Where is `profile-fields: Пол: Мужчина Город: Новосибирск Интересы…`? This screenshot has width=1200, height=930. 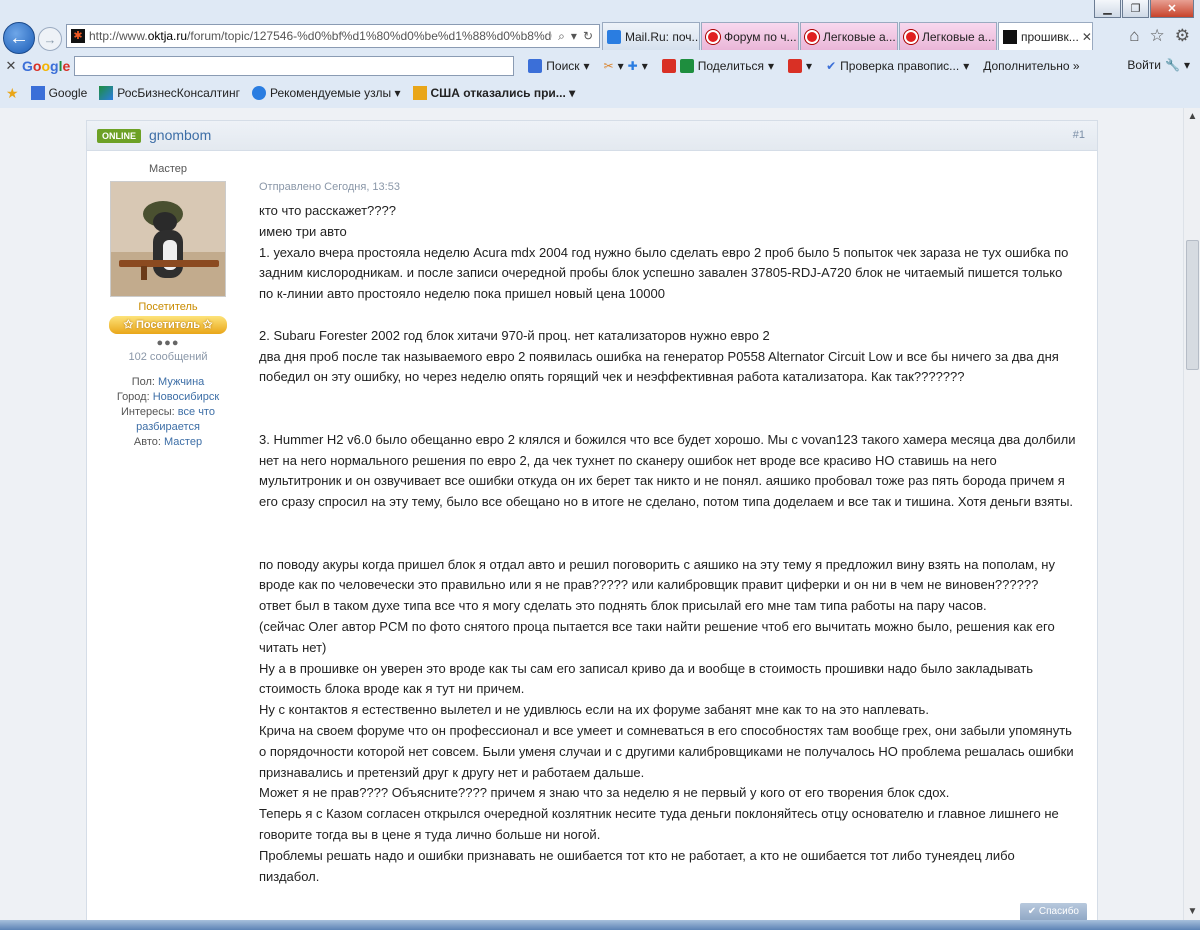
profile-fields: Пол: Мужчина Город: Новосибирск Интересы… is located at coordinates (168, 412).